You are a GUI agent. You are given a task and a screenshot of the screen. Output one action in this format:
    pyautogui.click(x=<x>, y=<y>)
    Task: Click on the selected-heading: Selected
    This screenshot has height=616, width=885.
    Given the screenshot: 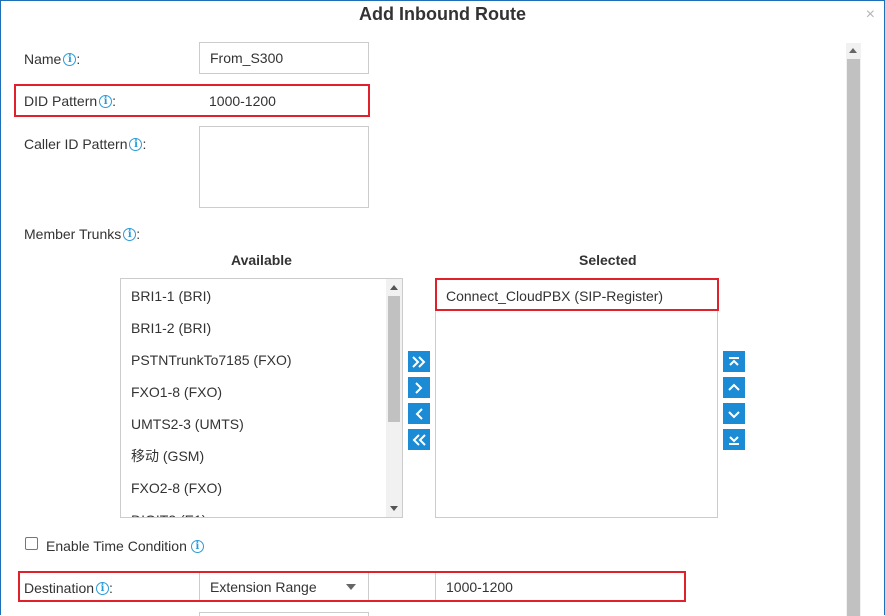 What is the action you would take?
    pyautogui.click(x=608, y=260)
    